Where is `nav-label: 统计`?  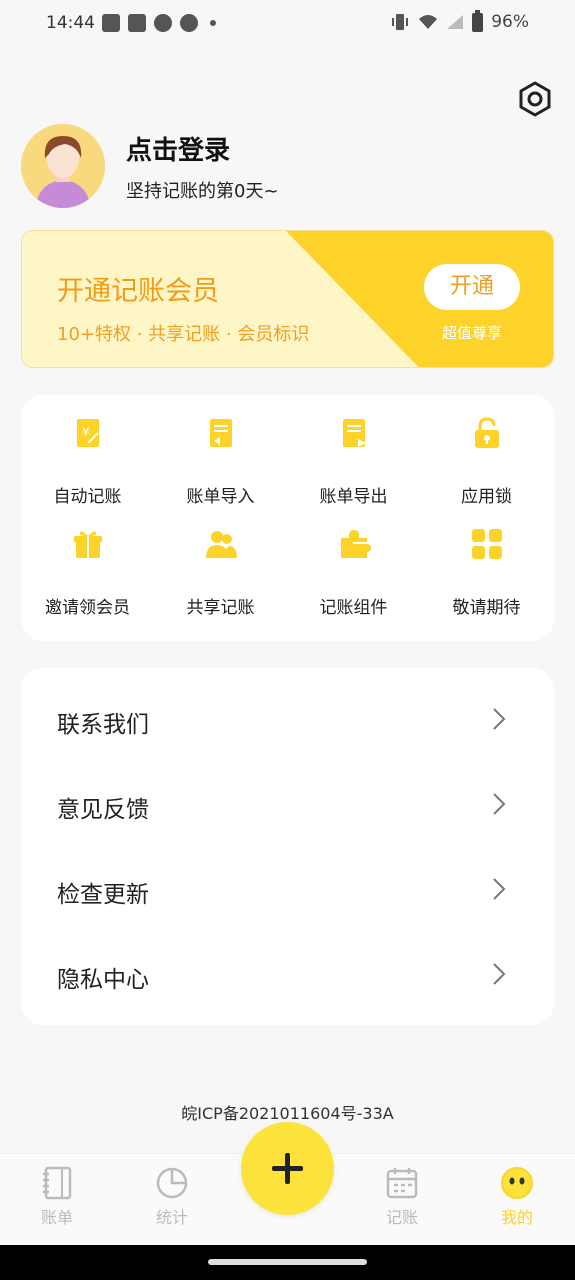 nav-label: 统计 is located at coordinates (171, 1217).